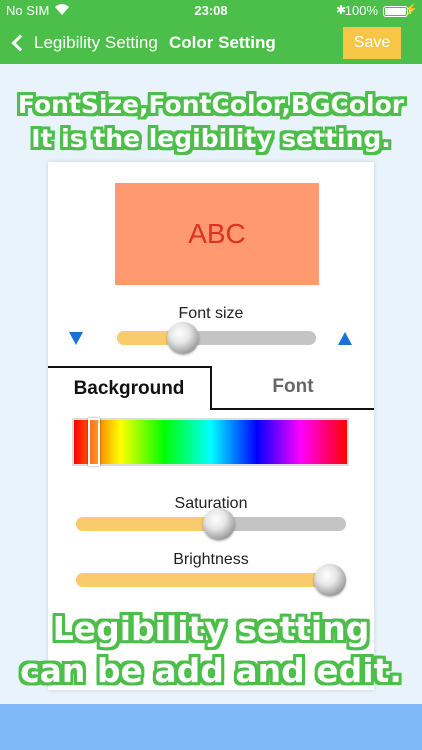 The image size is (422, 750). Describe the element at coordinates (411, 10) in the screenshot. I see `charging-icon: ⚡` at that location.